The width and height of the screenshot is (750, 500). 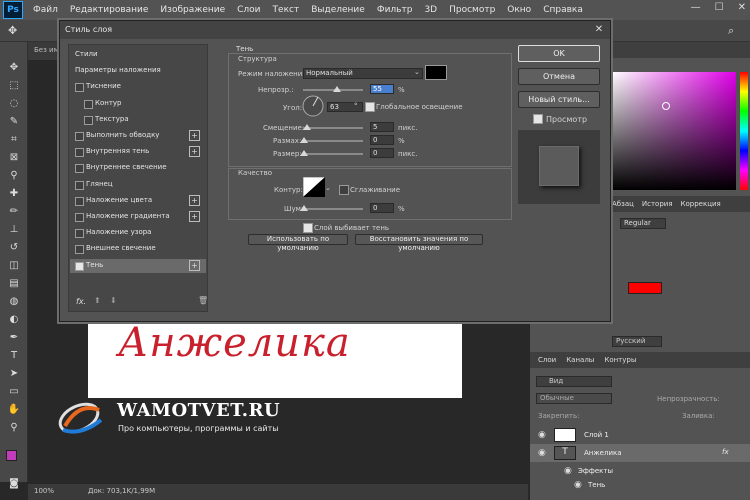 What do you see at coordinates (14, 212) in the screenshot?
I see `brush-icon: ✏` at bounding box center [14, 212].